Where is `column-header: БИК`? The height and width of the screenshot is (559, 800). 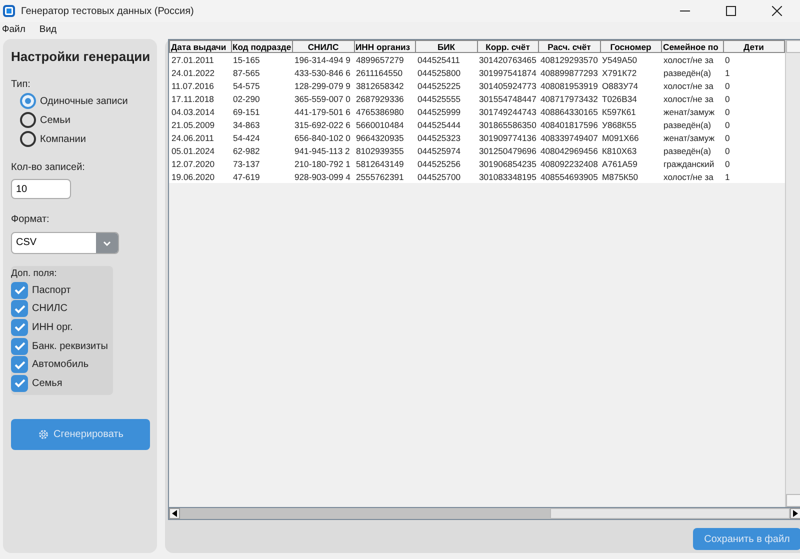
column-header: БИК is located at coordinates (446, 46).